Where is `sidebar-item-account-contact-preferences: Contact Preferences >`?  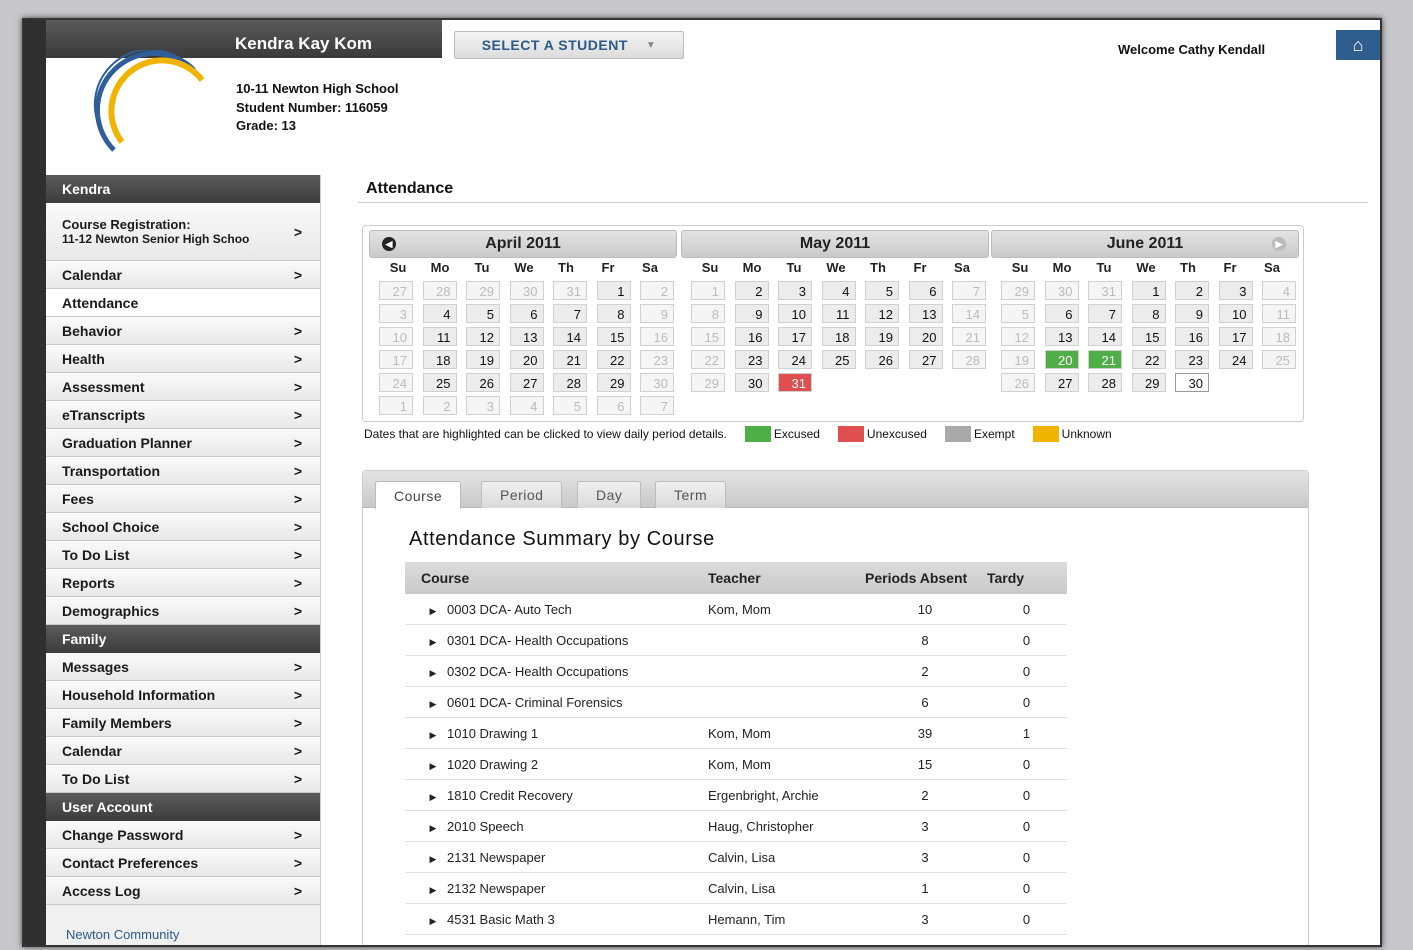 sidebar-item-account-contact-preferences: Contact Preferences > is located at coordinates (183, 863).